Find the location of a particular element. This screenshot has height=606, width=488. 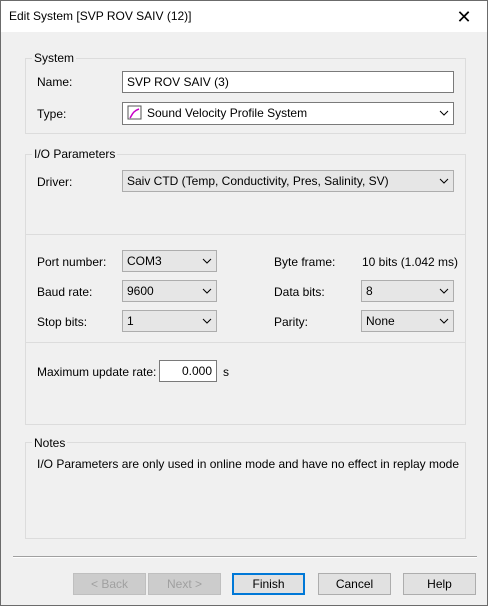

maxrate-field: 0.000 is located at coordinates (188, 371).